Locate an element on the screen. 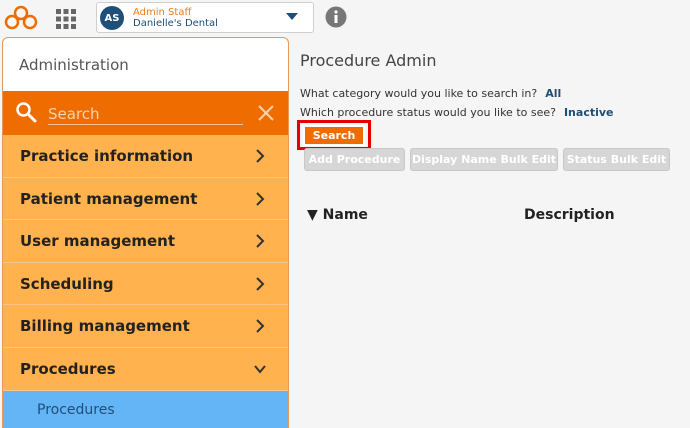  sidebar-item-user-management: User management is located at coordinates (145, 241).